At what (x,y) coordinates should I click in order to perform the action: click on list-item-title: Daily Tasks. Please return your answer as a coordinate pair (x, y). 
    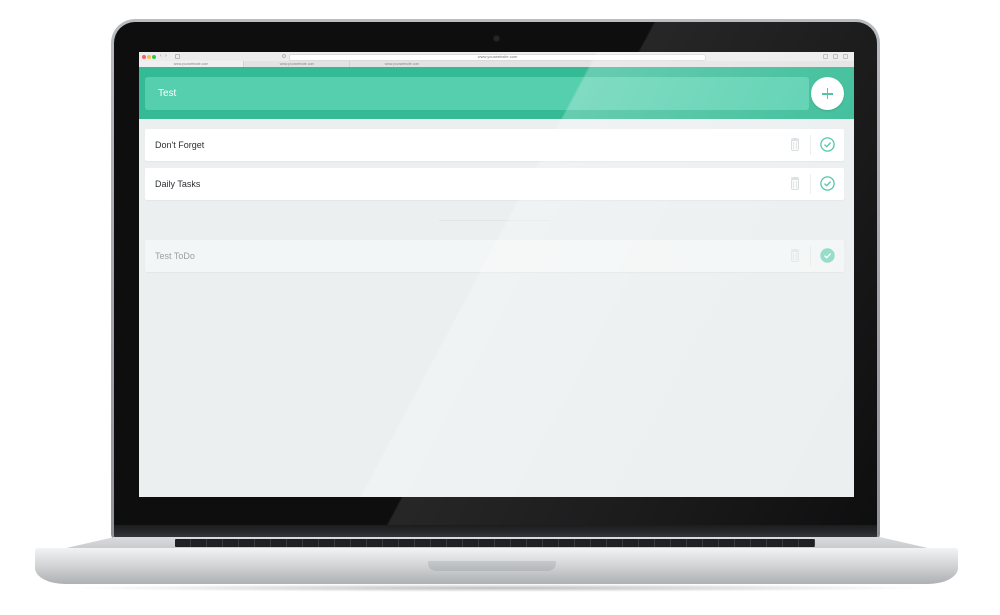
    Looking at the image, I should click on (178, 184).